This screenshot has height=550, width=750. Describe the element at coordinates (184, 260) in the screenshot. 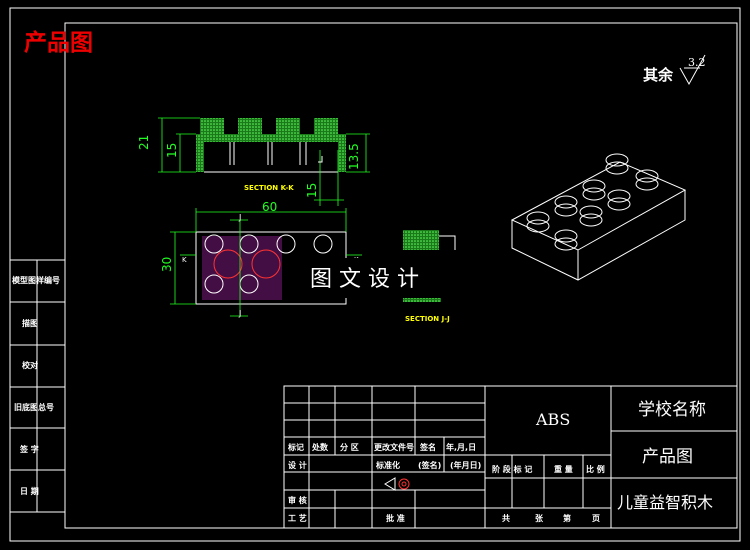

I see `mark-k-left: K` at that location.